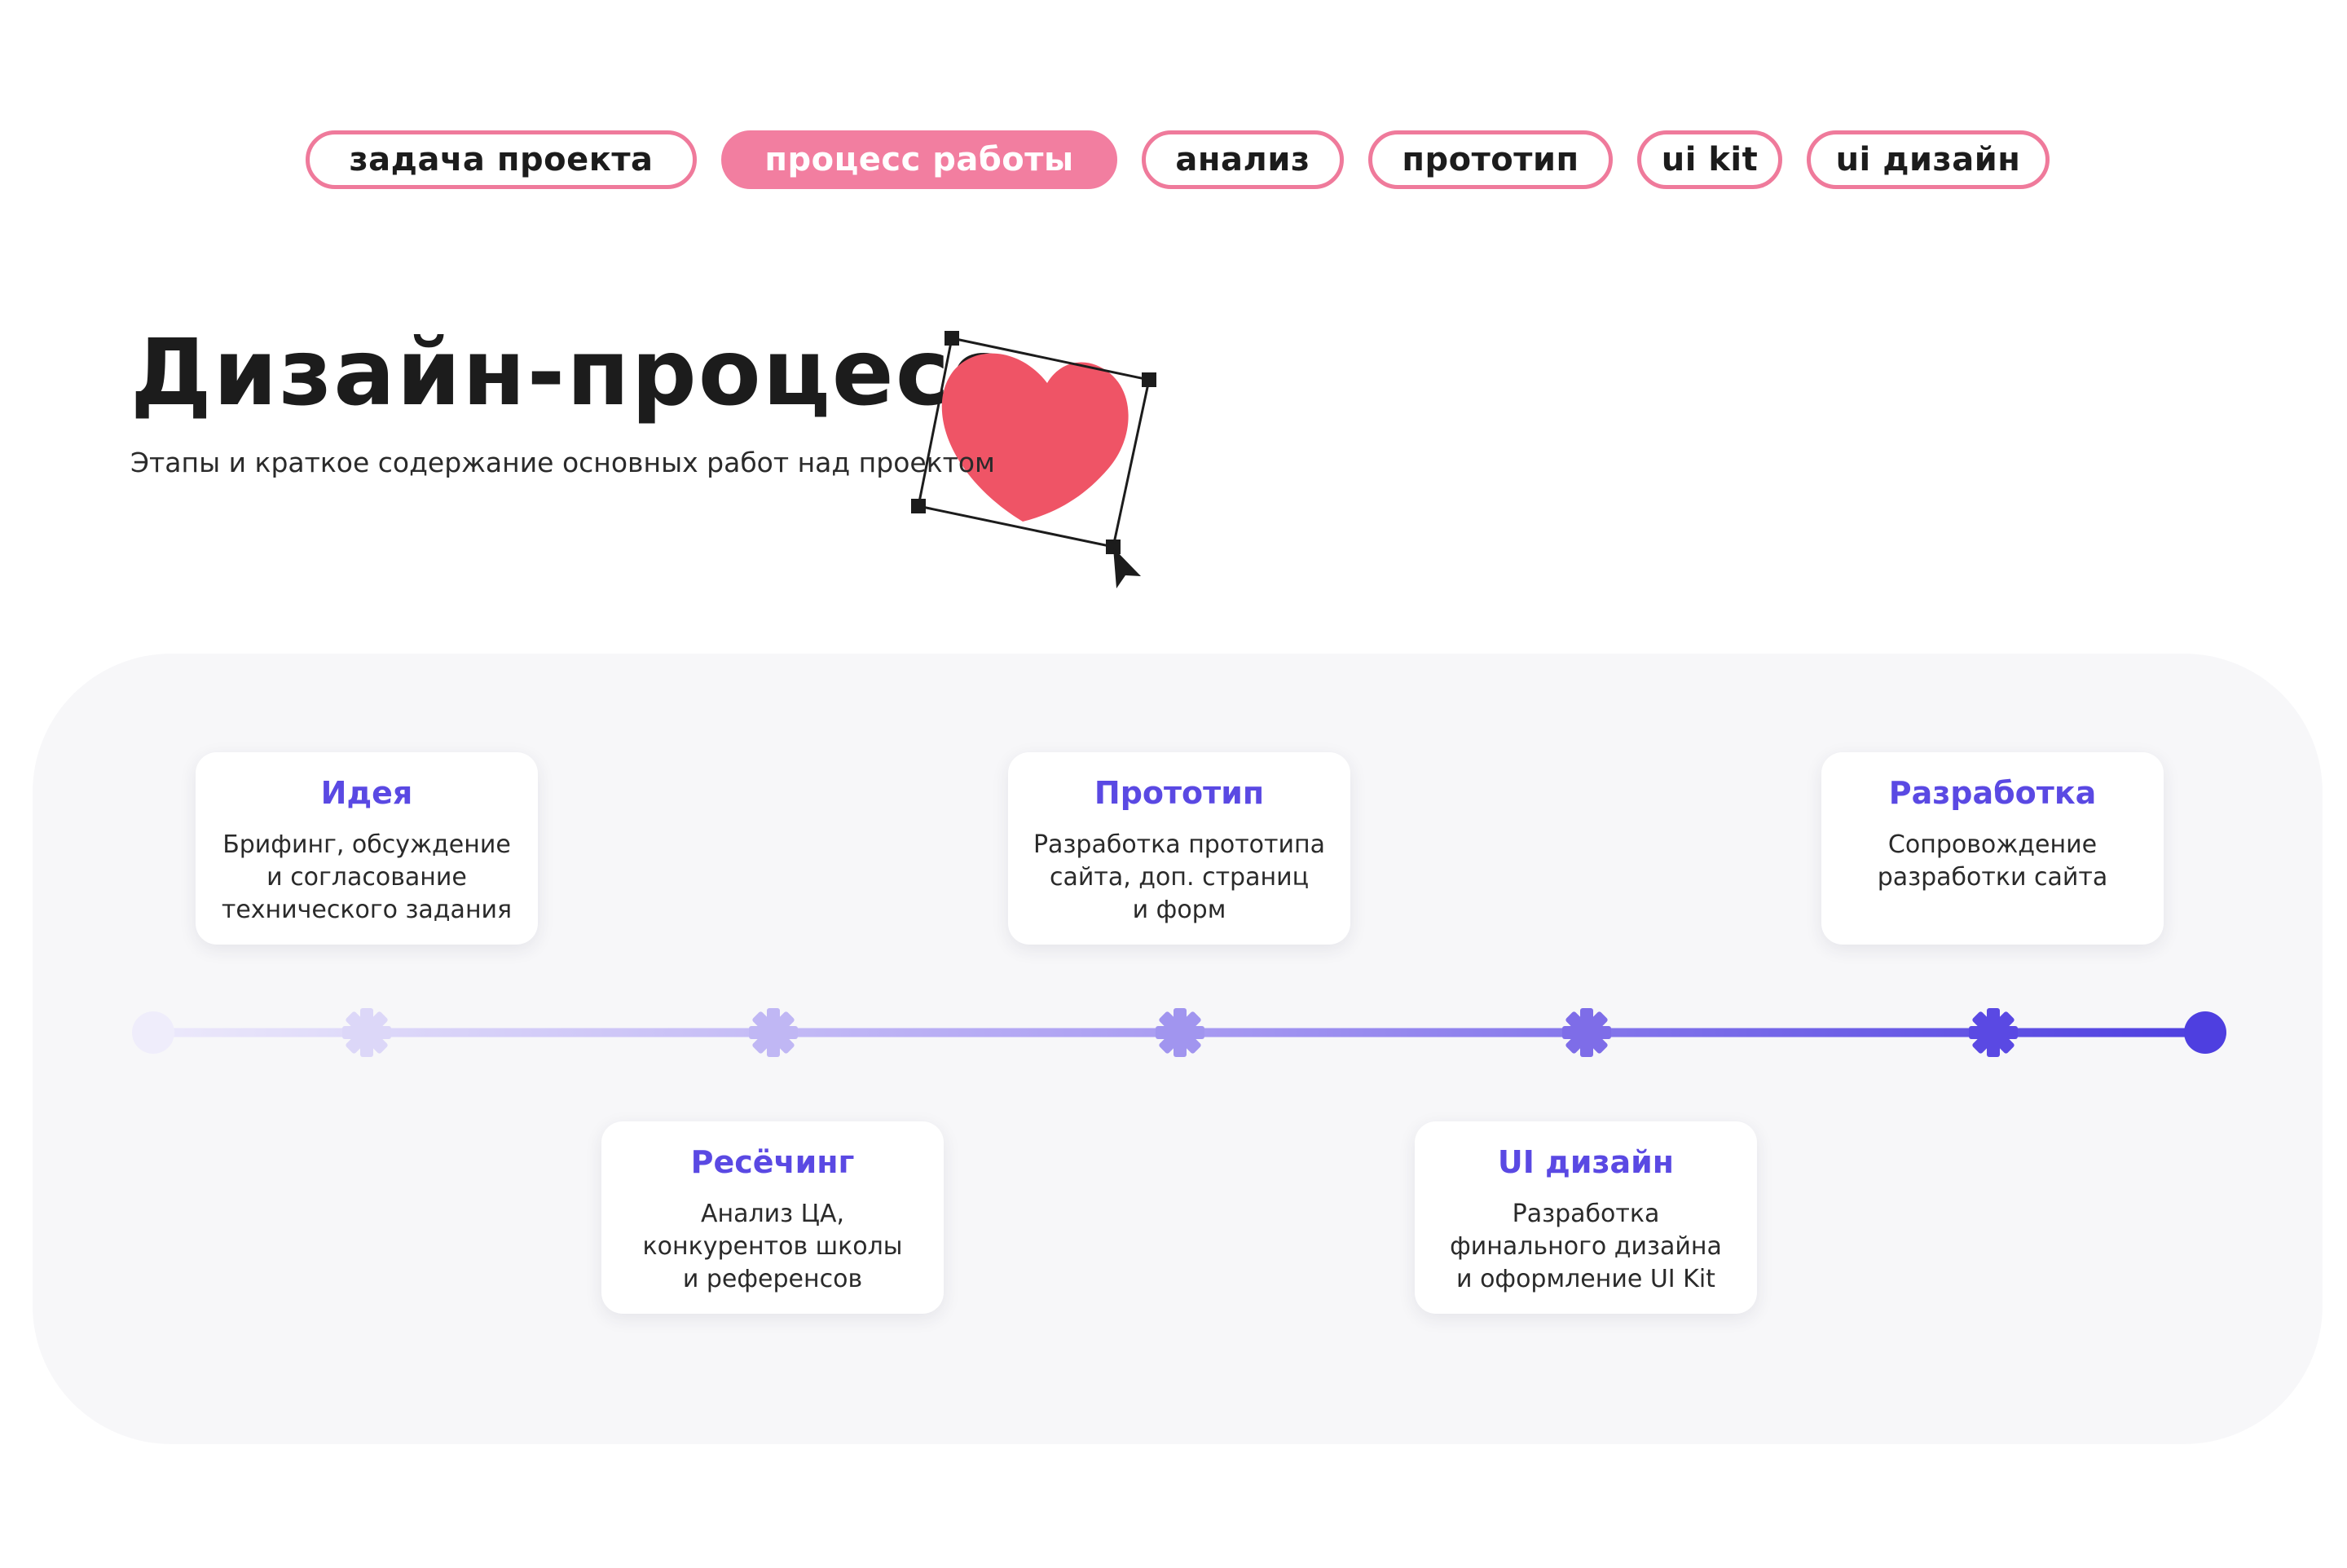 The width and height of the screenshot is (2347, 1568). I want to click on stage-description-line: и референсов, so click(773, 1278).